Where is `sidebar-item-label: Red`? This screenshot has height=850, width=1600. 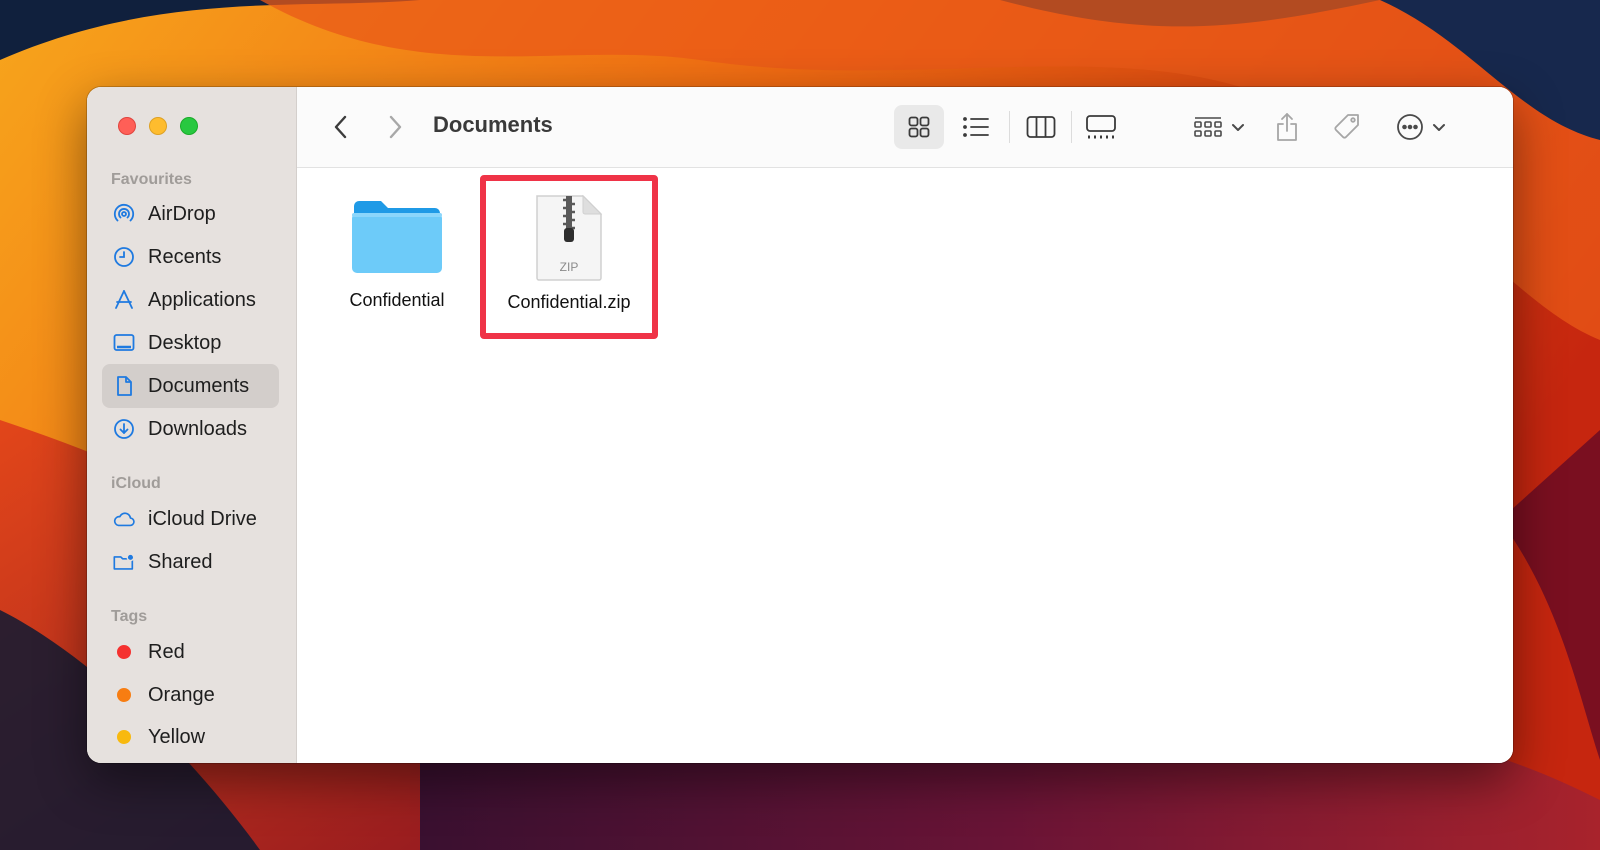 sidebar-item-label: Red is located at coordinates (166, 651).